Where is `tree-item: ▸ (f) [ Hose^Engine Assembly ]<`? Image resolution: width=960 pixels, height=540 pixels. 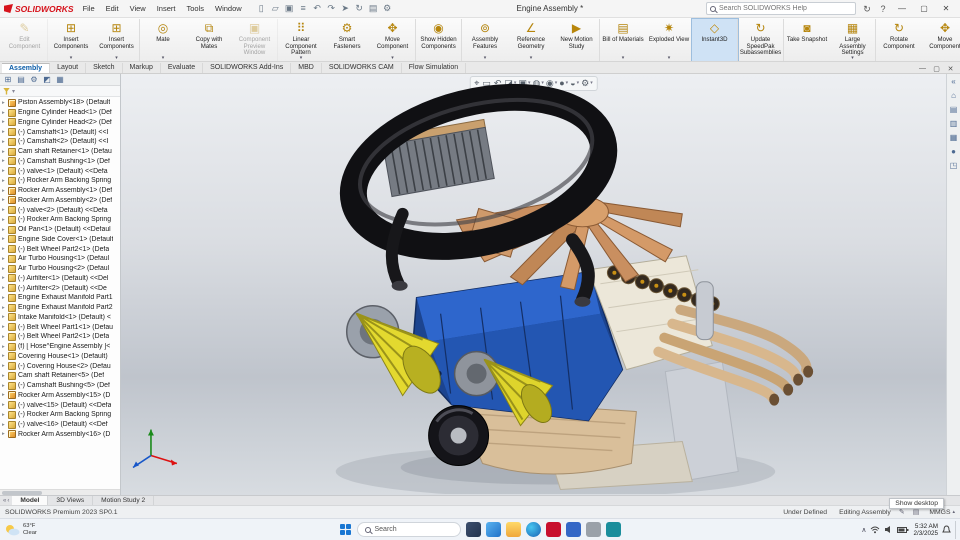 tree-item: ▸ (f) [ Hose^Engine Assembly ]< is located at coordinates (60, 347).